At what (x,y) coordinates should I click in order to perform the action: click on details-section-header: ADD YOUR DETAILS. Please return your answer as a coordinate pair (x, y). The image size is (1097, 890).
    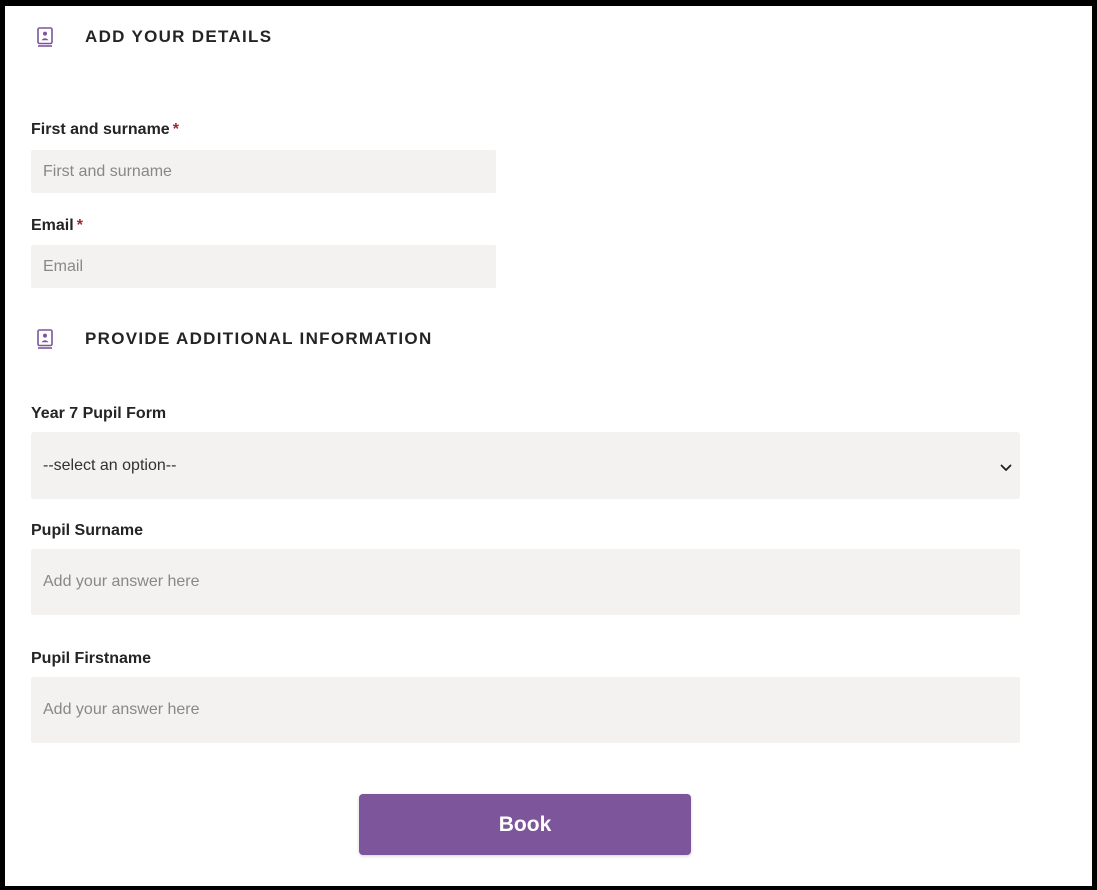
    Looking at the image, I should click on (154, 37).